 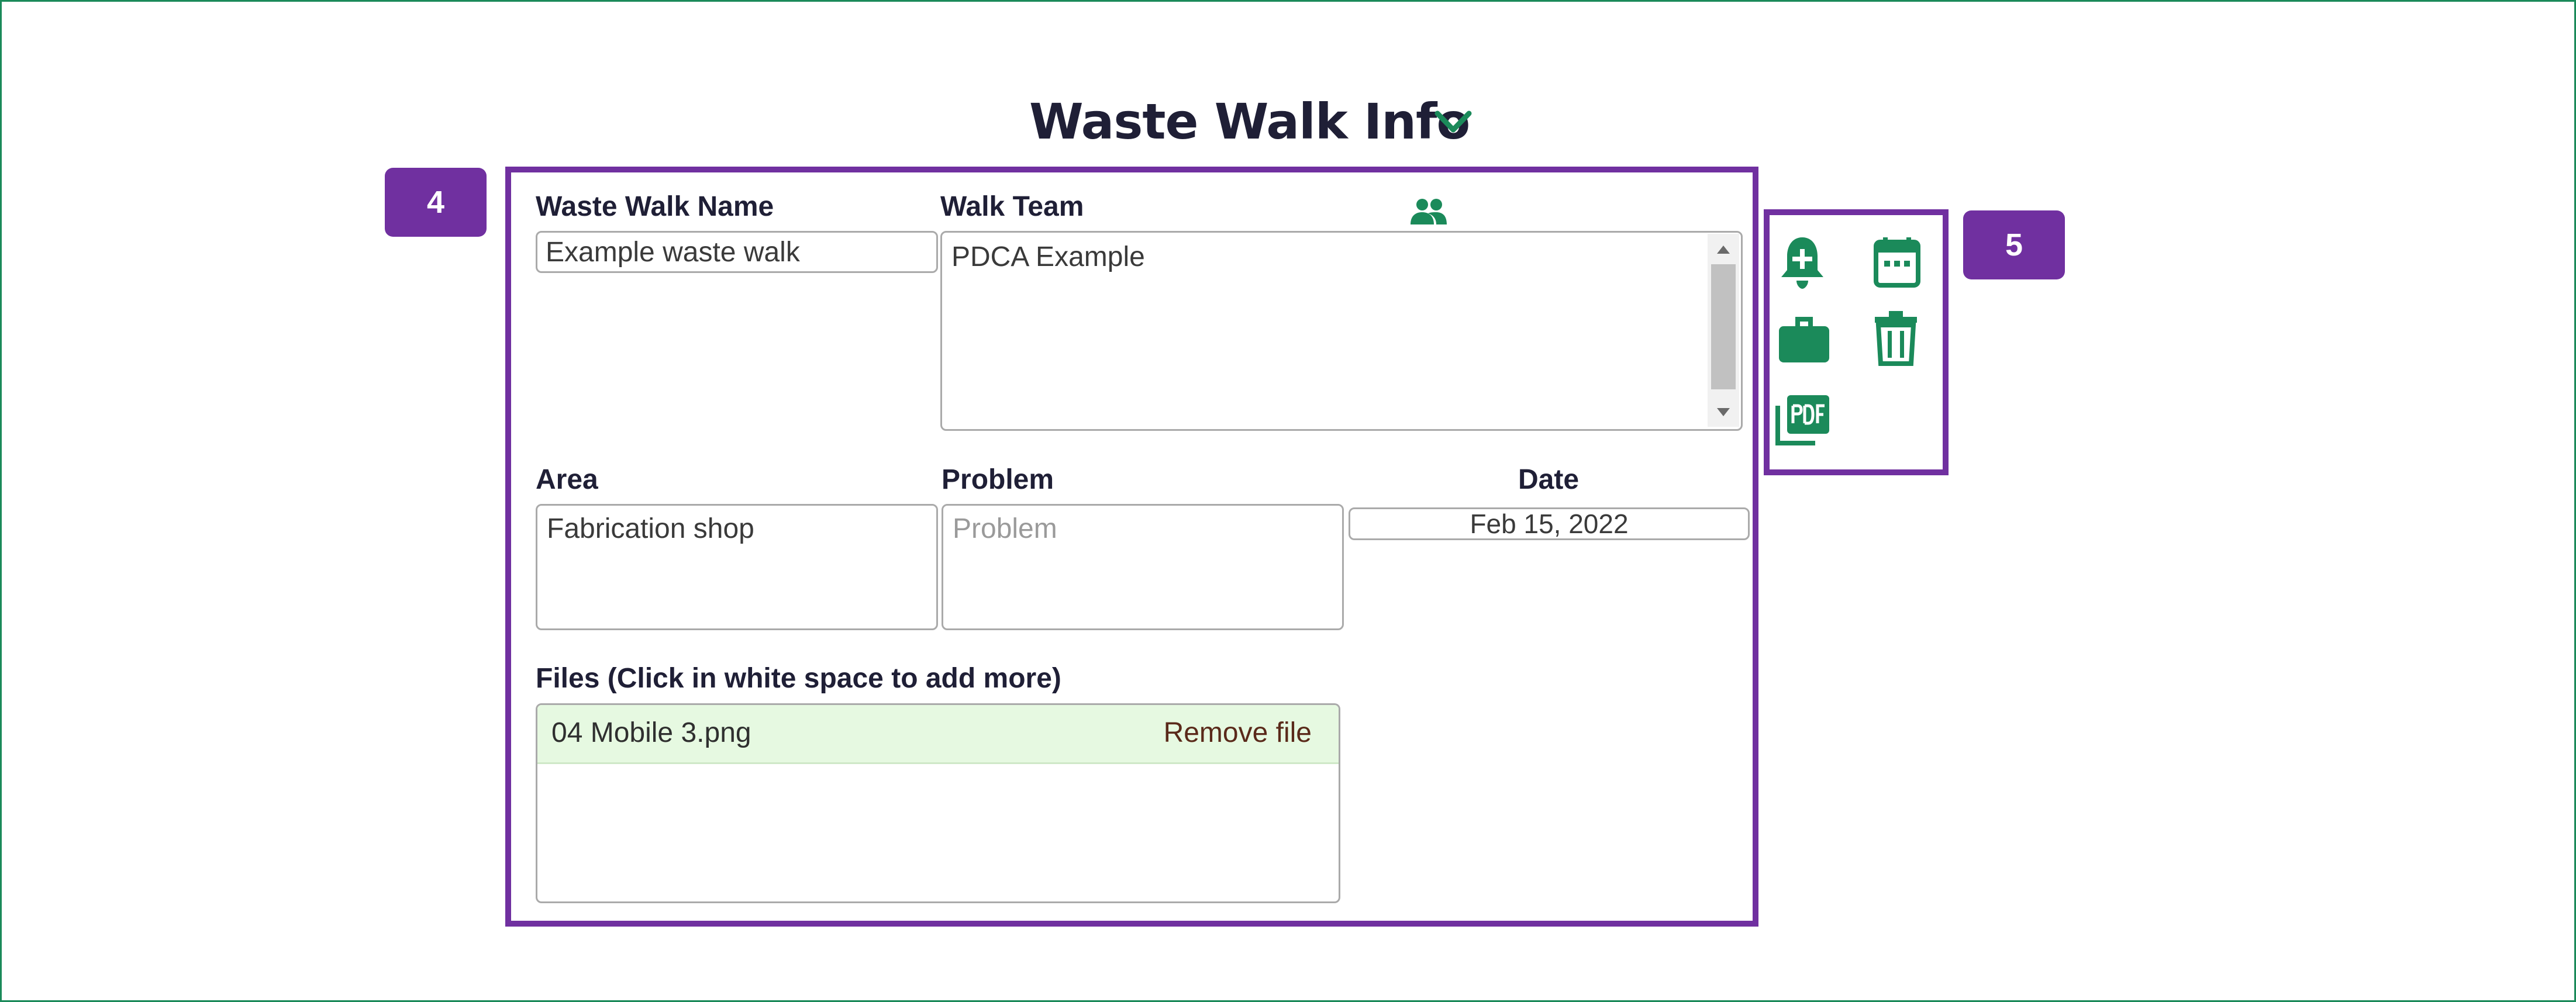 I want to click on files-label: Files (Click in white space to add more), so click(x=798, y=678).